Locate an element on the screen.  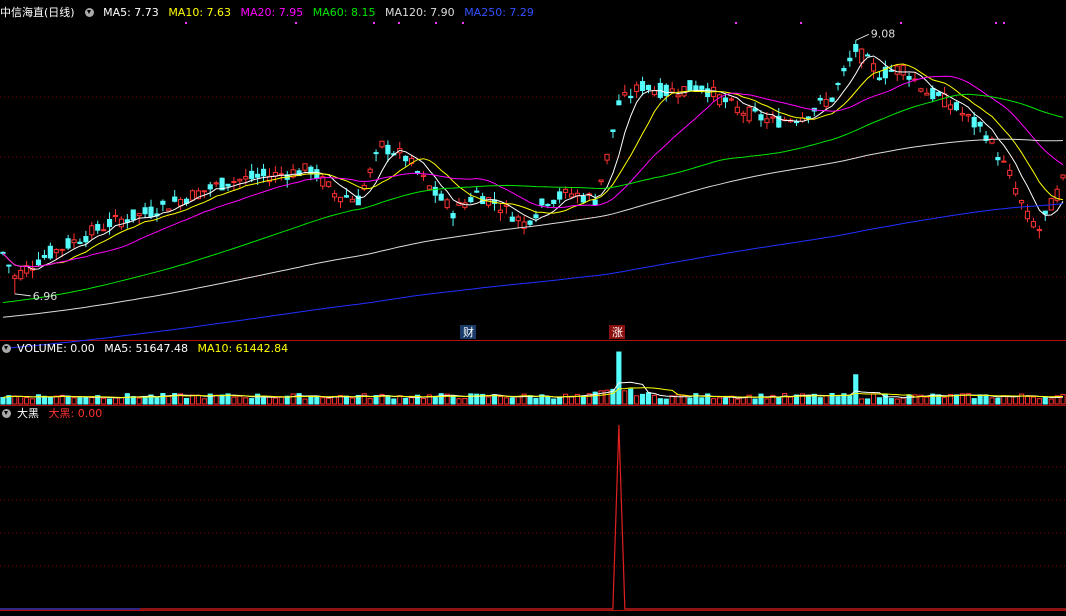
volume-ma10-label: MA10: 61442.84 is located at coordinates (243, 348).